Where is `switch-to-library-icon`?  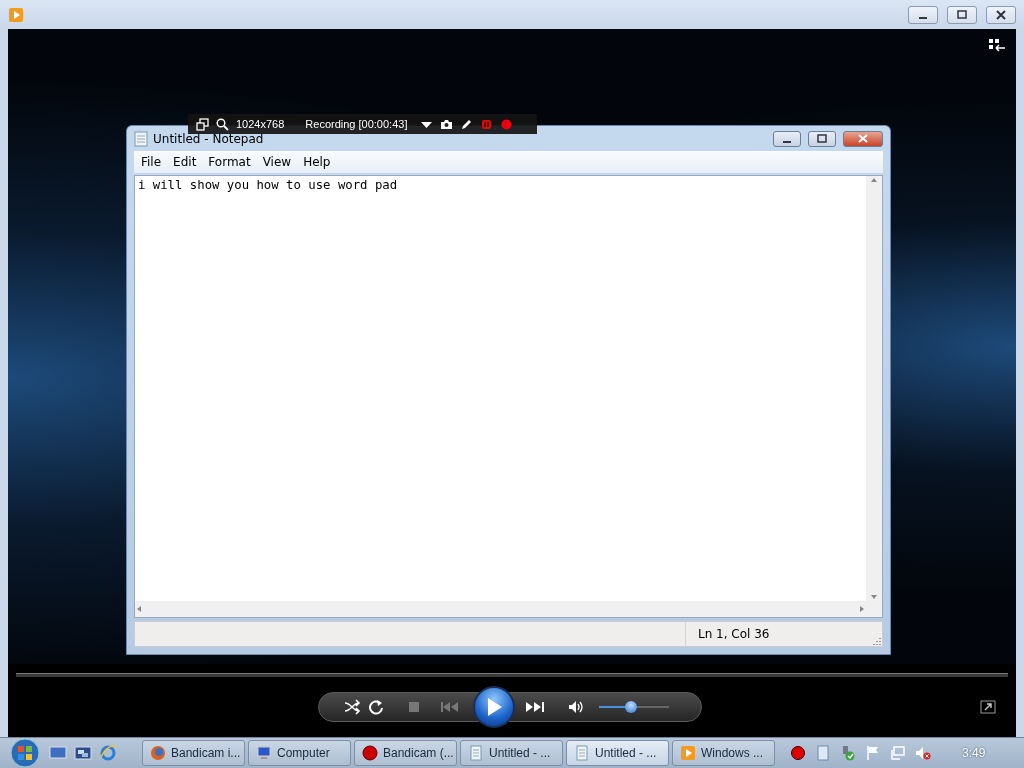
switch-to-library-icon is located at coordinates (997, 45).